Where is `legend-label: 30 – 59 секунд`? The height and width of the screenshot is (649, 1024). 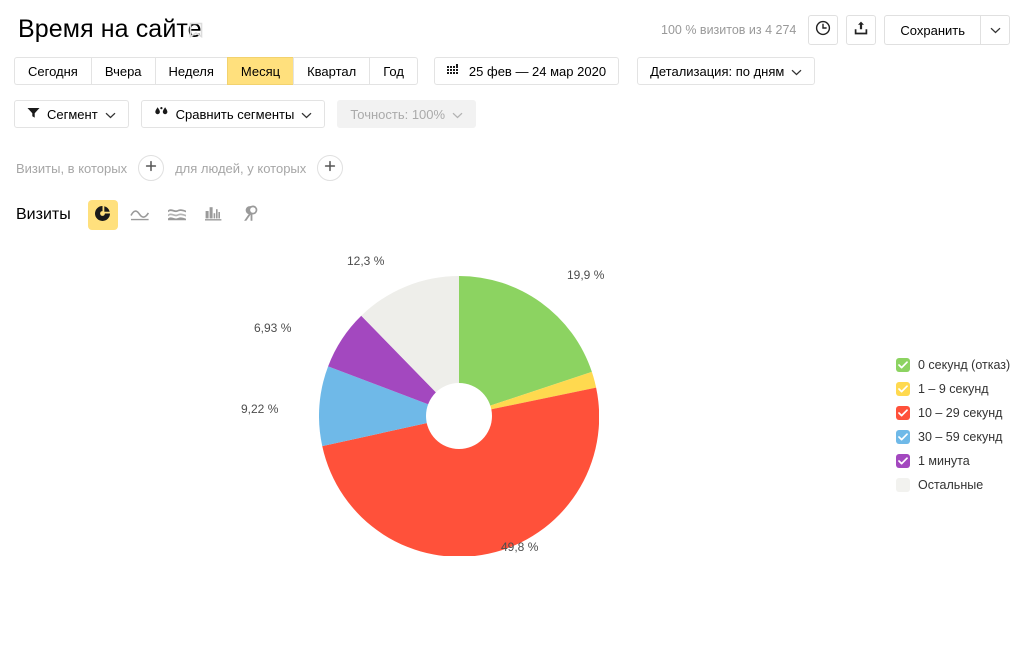
legend-label: 30 – 59 секунд is located at coordinates (960, 437).